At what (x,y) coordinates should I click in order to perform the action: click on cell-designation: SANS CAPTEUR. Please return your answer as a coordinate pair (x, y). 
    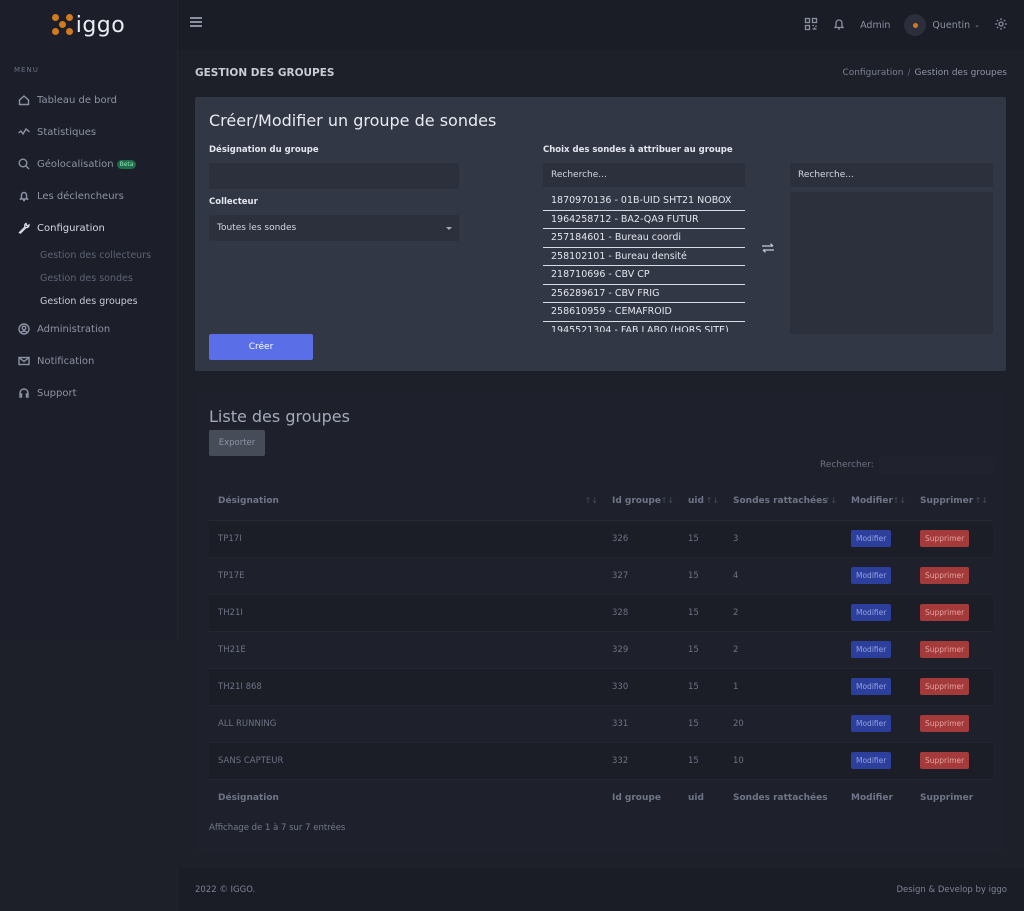
    Looking at the image, I should click on (406, 761).